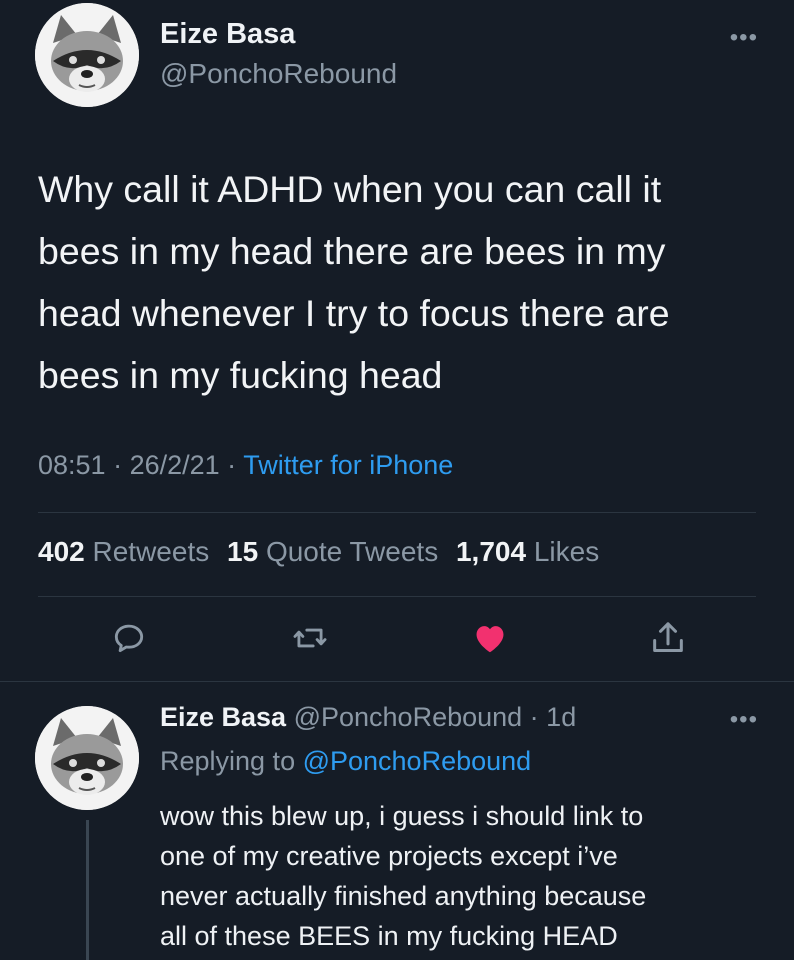  I want to click on quotes-label: Quote Tweets, so click(352, 551).